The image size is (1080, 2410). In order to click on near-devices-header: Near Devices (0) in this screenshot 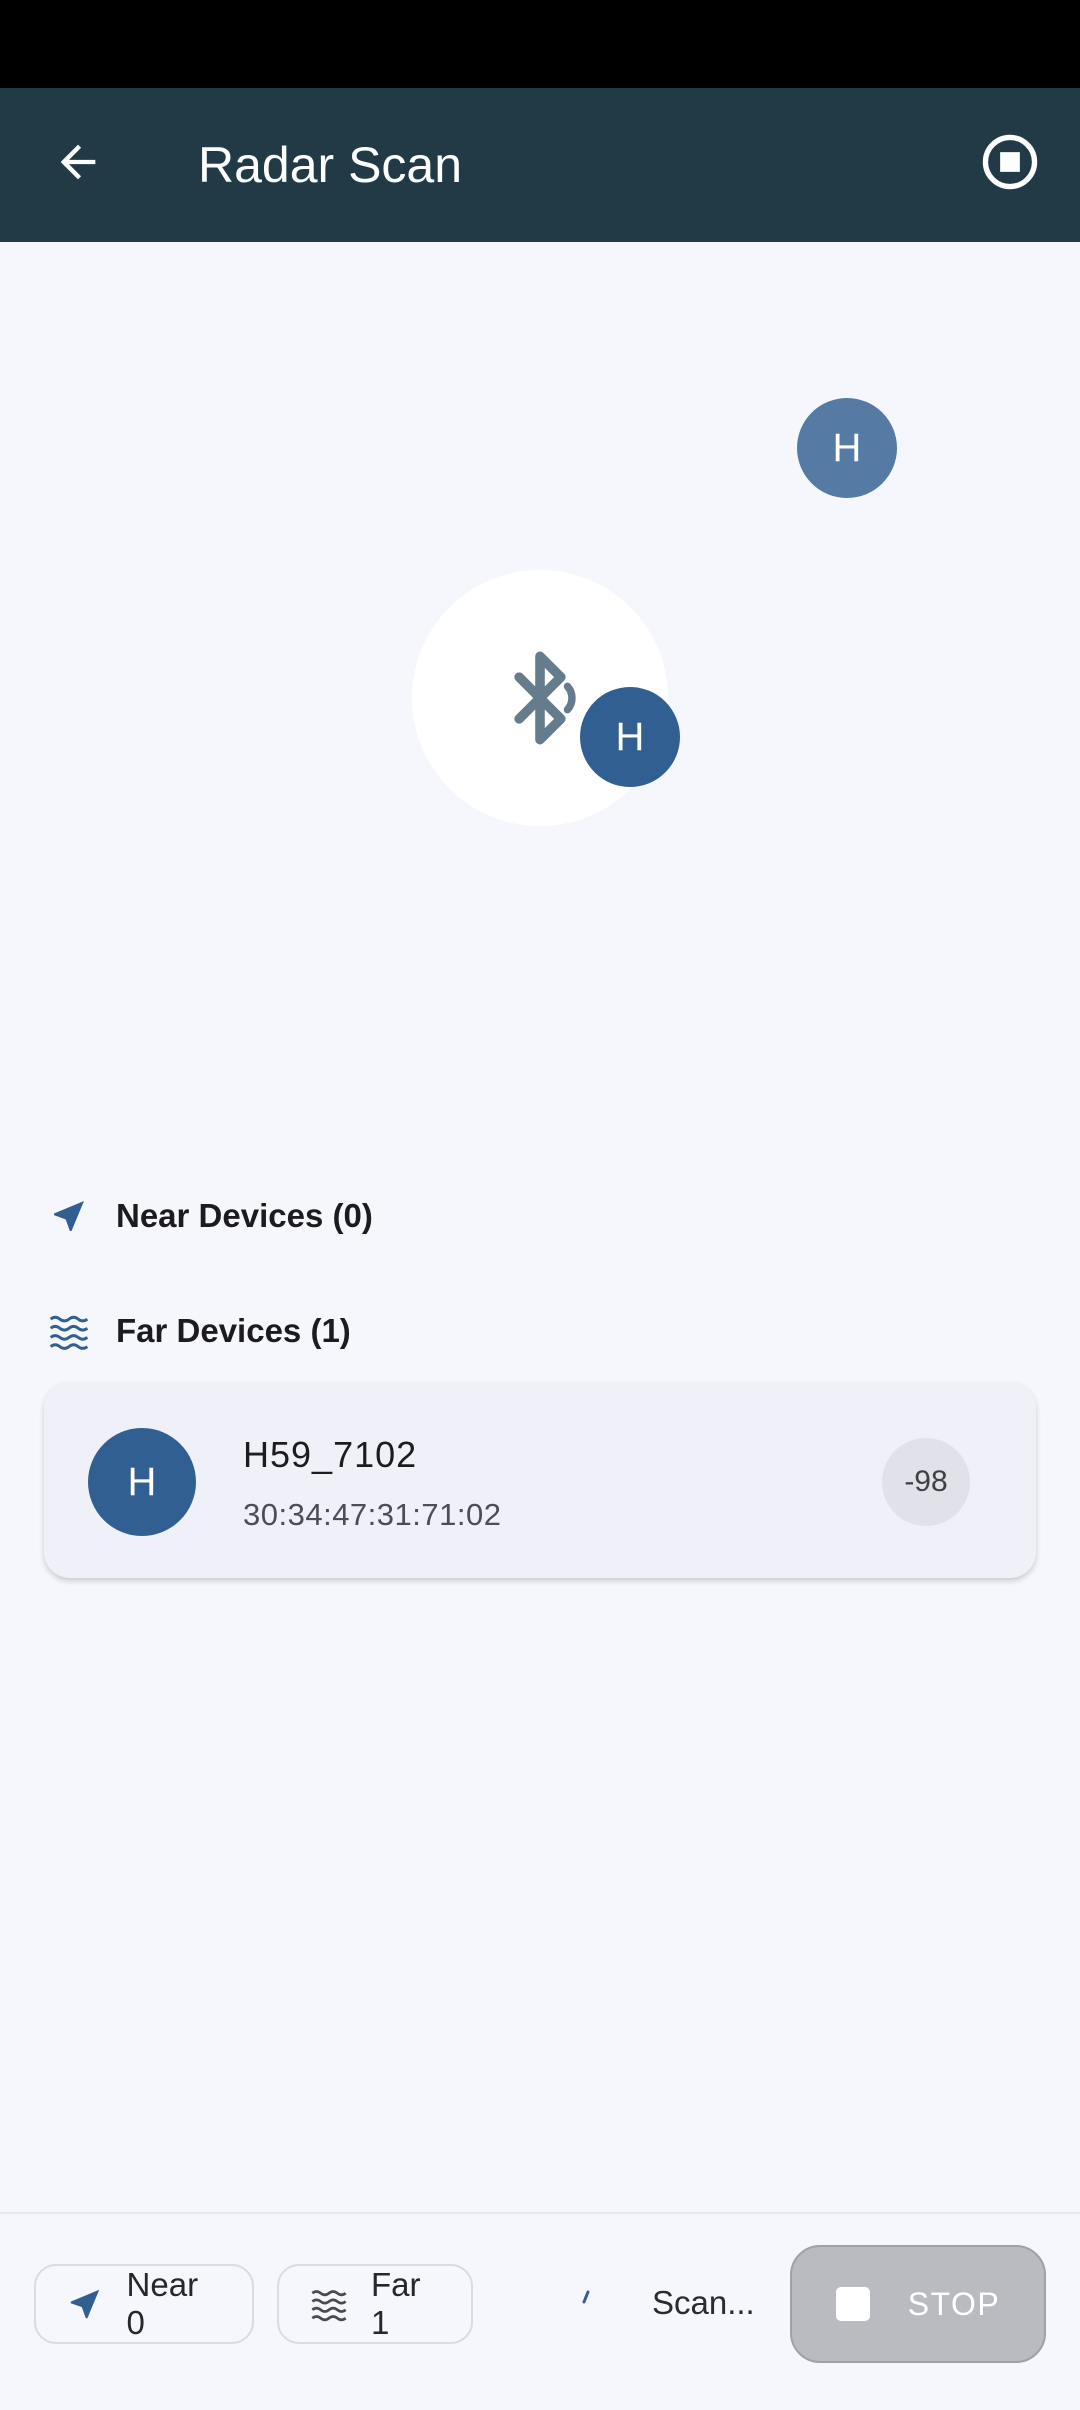, I will do `click(208, 1216)`.